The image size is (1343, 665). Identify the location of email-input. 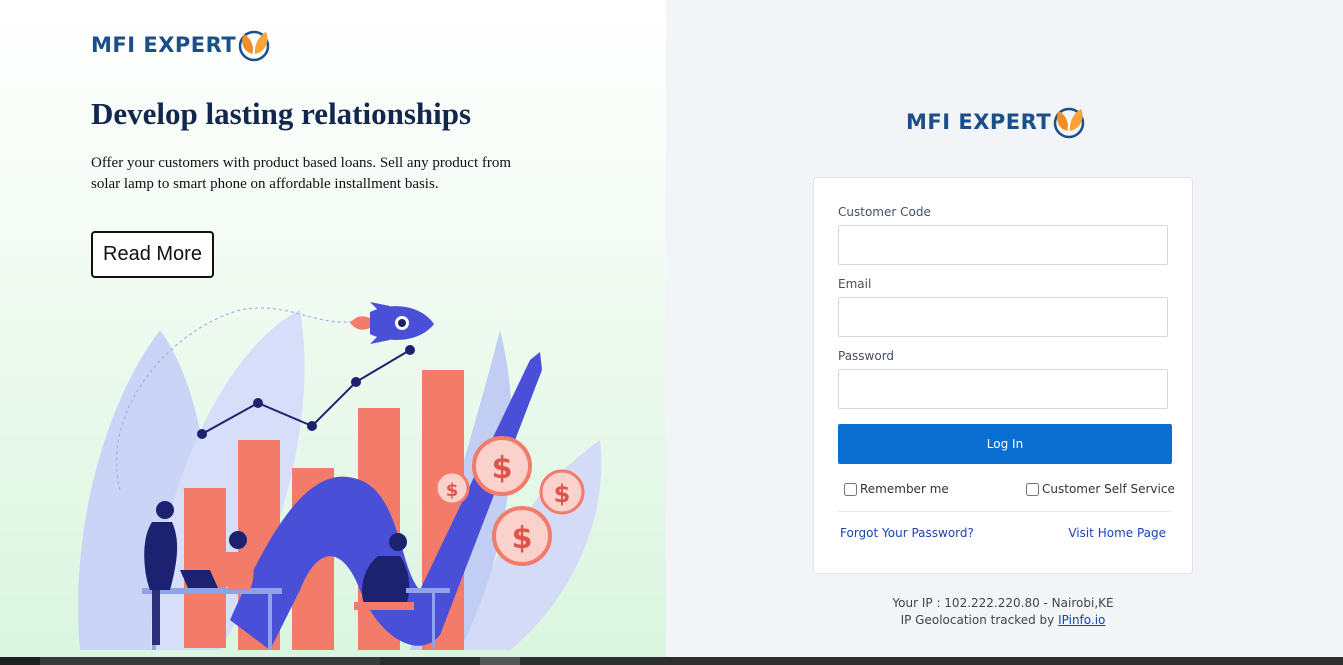
(1003, 317).